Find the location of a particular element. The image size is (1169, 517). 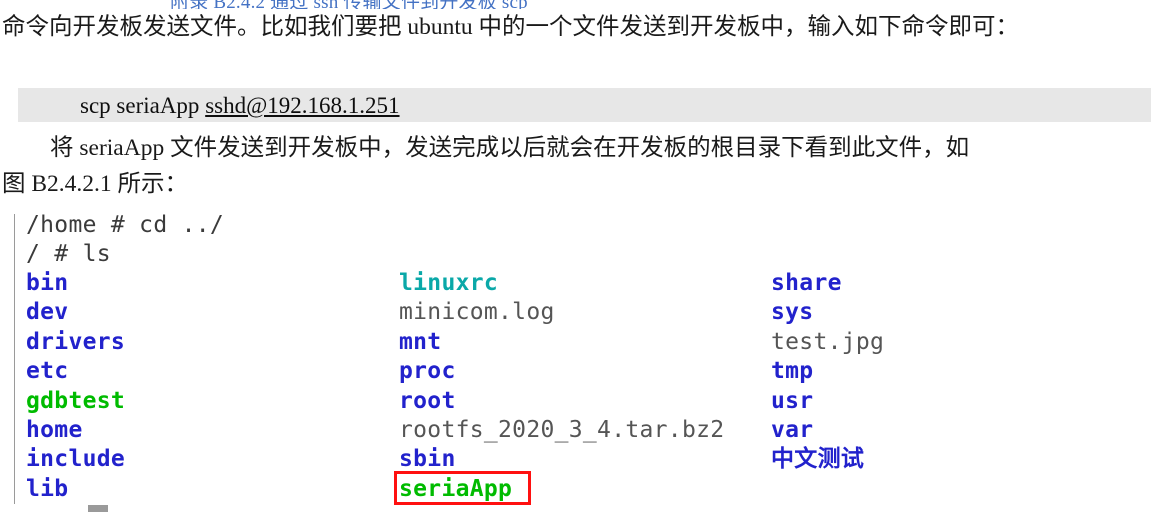

terminal-listing-row: home rootfs_2020_3_4.tar.bz2 var is located at coordinates (584, 433).